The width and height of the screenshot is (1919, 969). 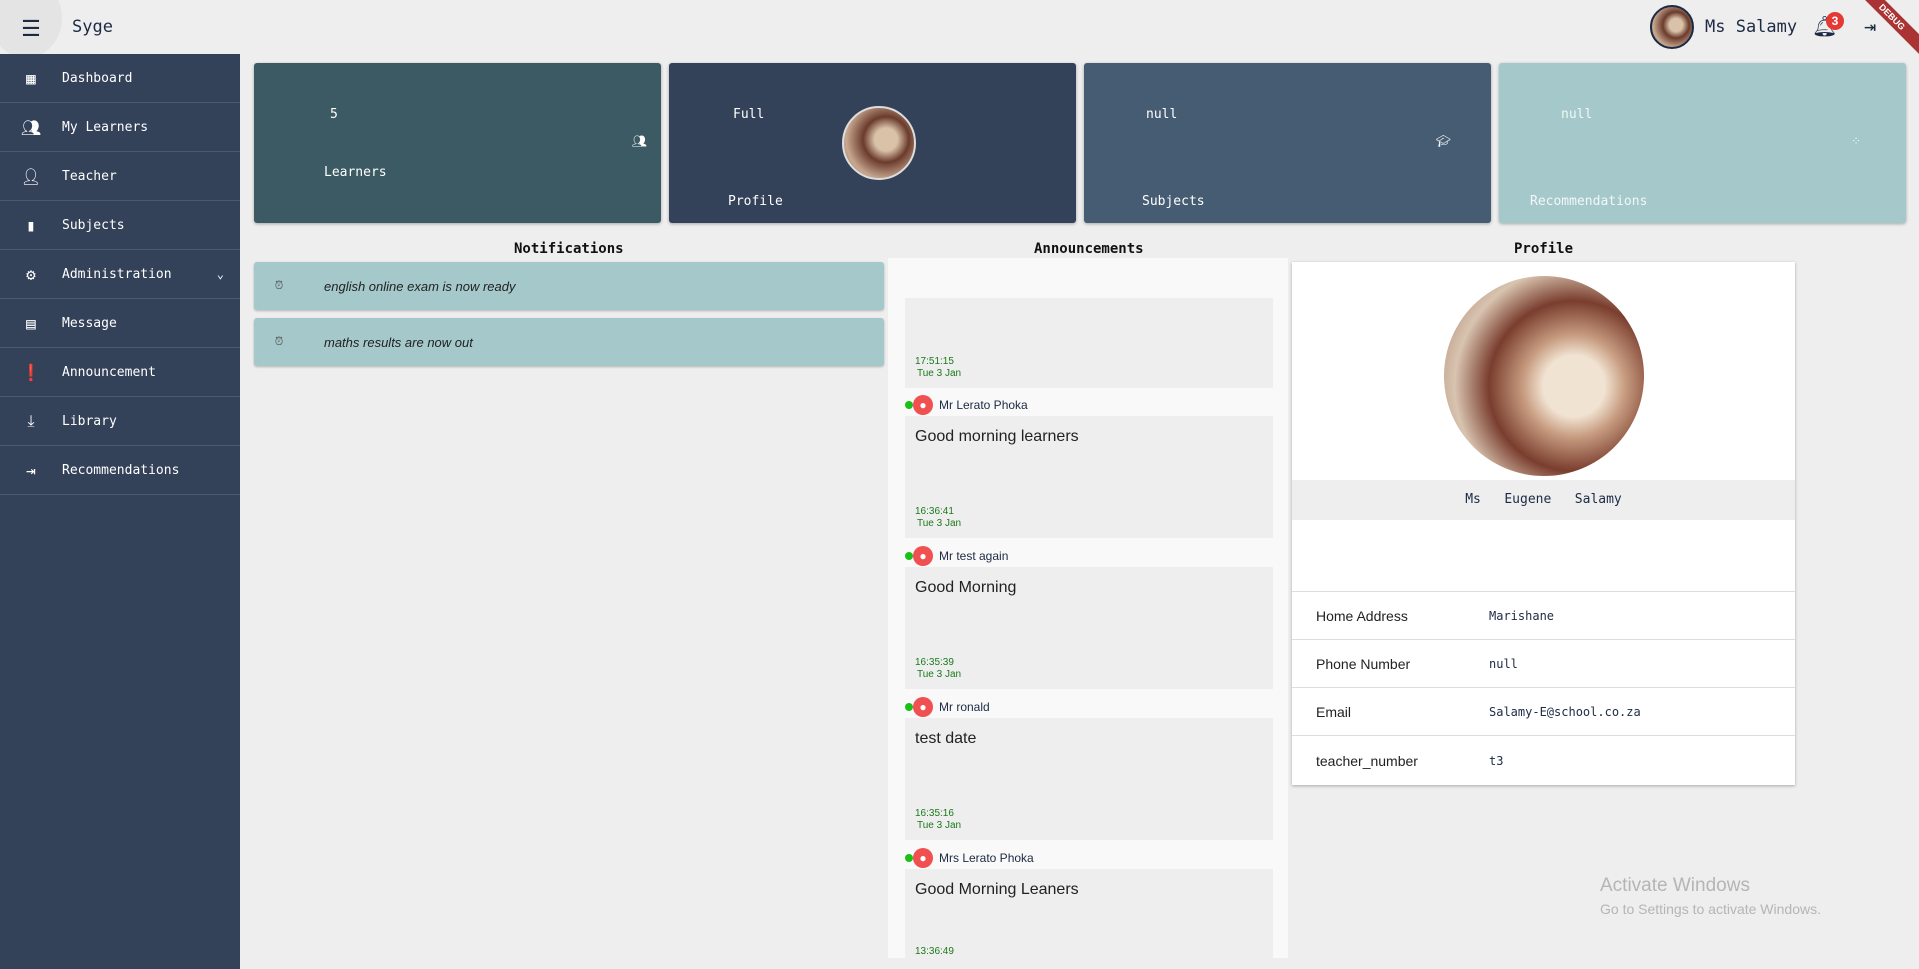 I want to click on sidebar-item-message: ▤ Message, so click(x=120, y=323).